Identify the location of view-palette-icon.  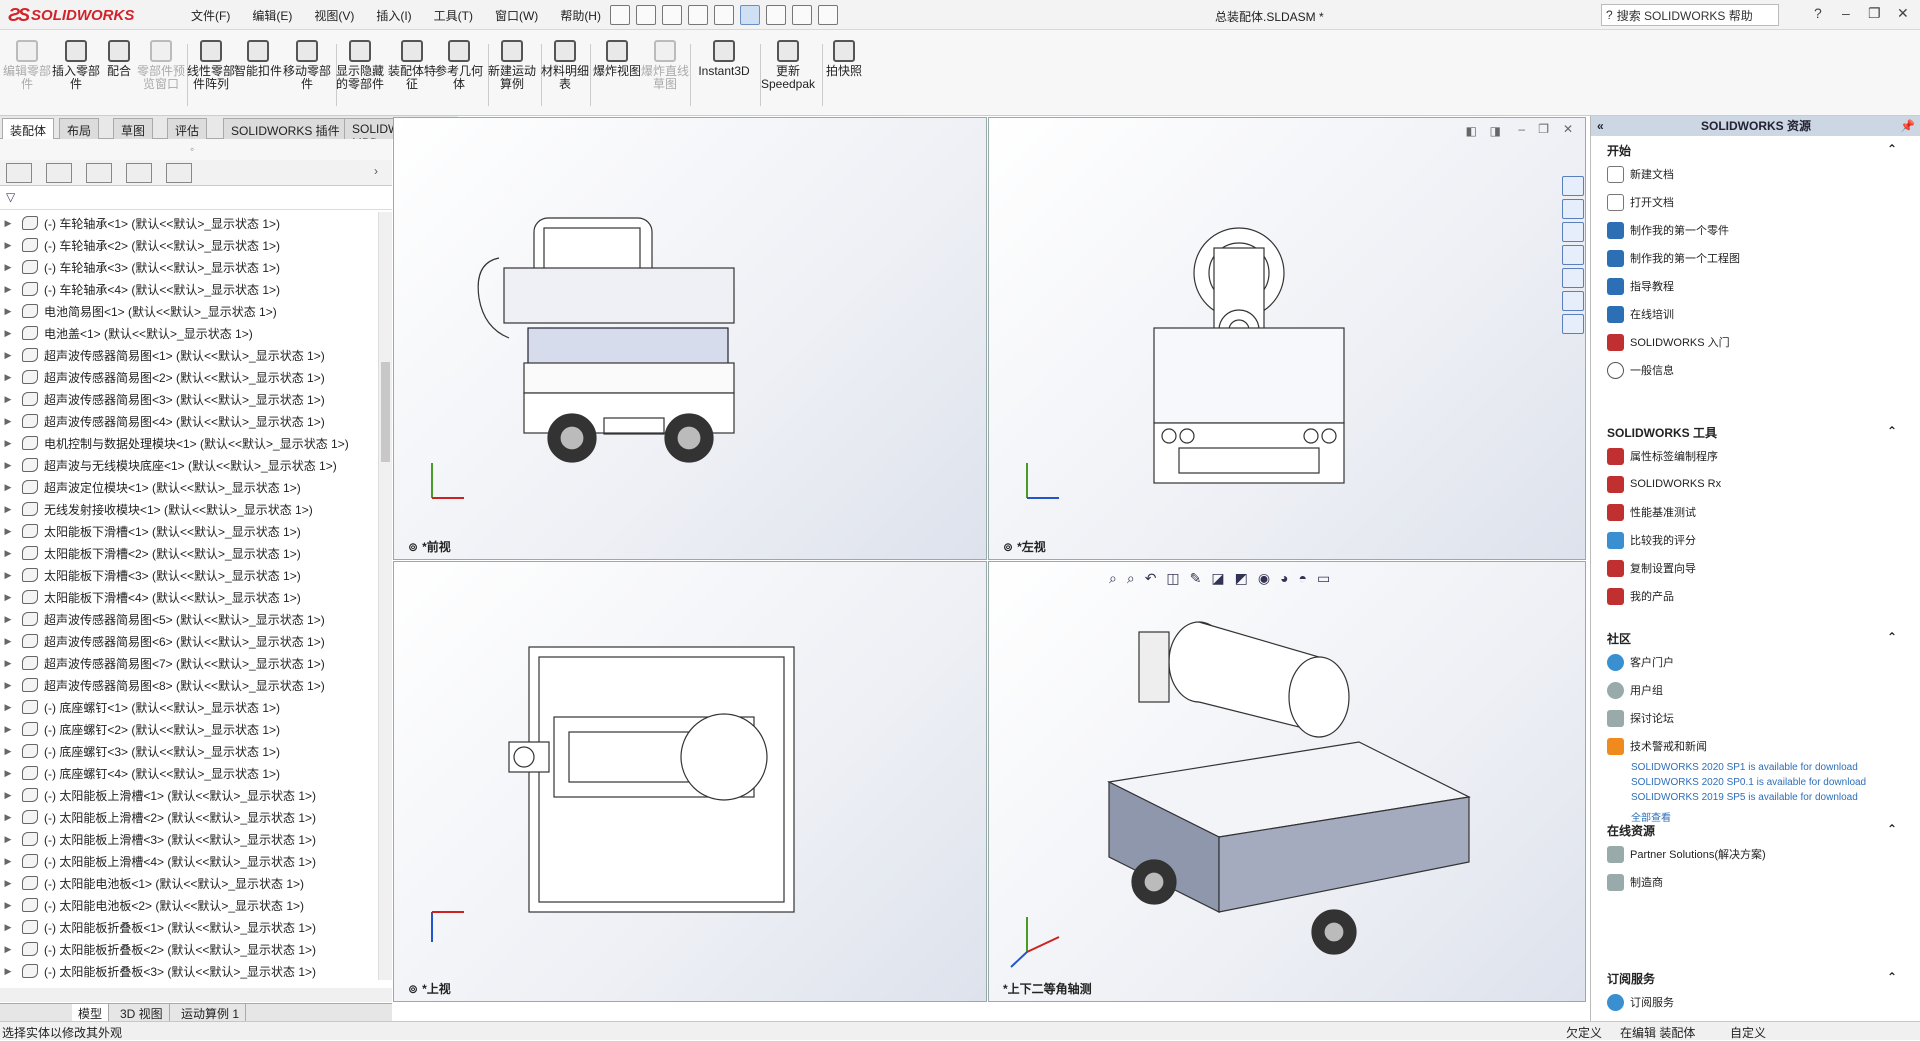
(1573, 255).